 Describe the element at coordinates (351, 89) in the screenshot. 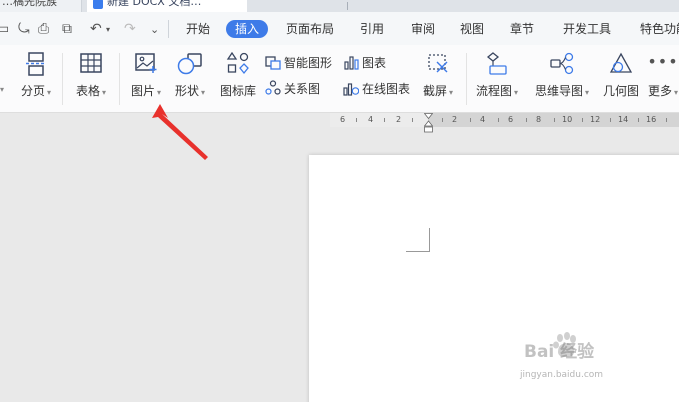

I see `online-chart-icon` at that location.